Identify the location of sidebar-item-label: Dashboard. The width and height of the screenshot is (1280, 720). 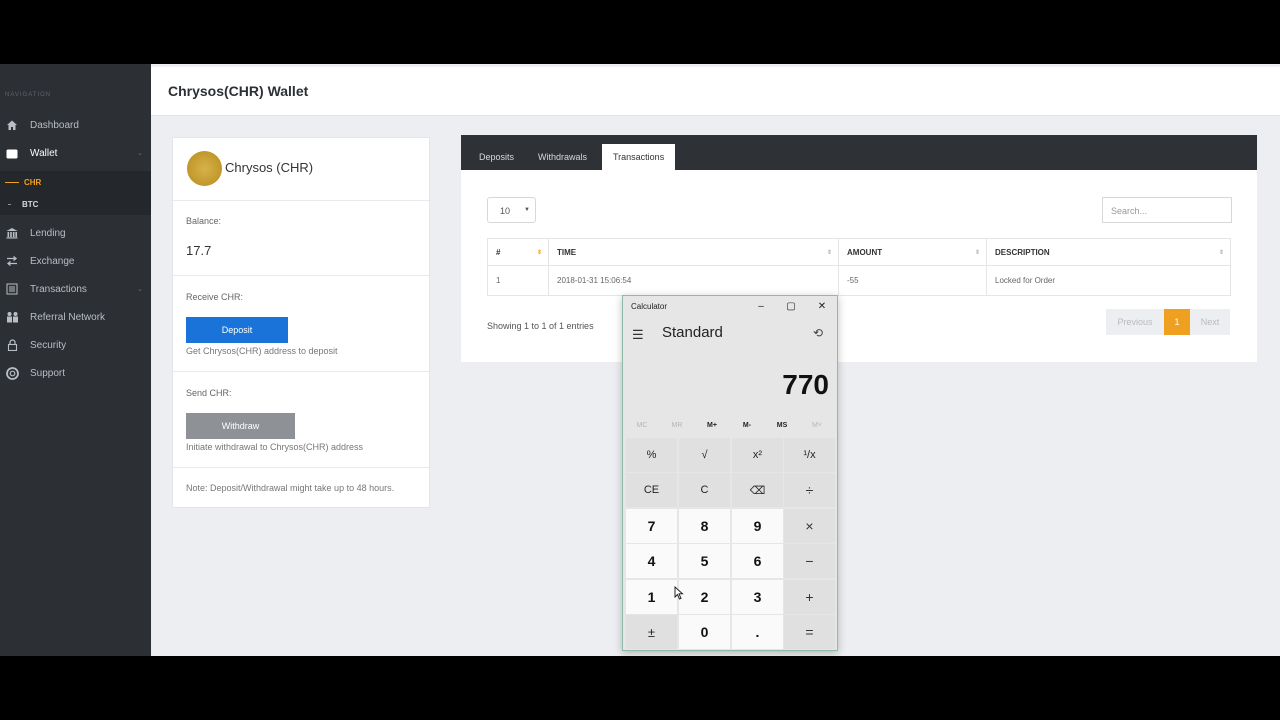
(54, 125).